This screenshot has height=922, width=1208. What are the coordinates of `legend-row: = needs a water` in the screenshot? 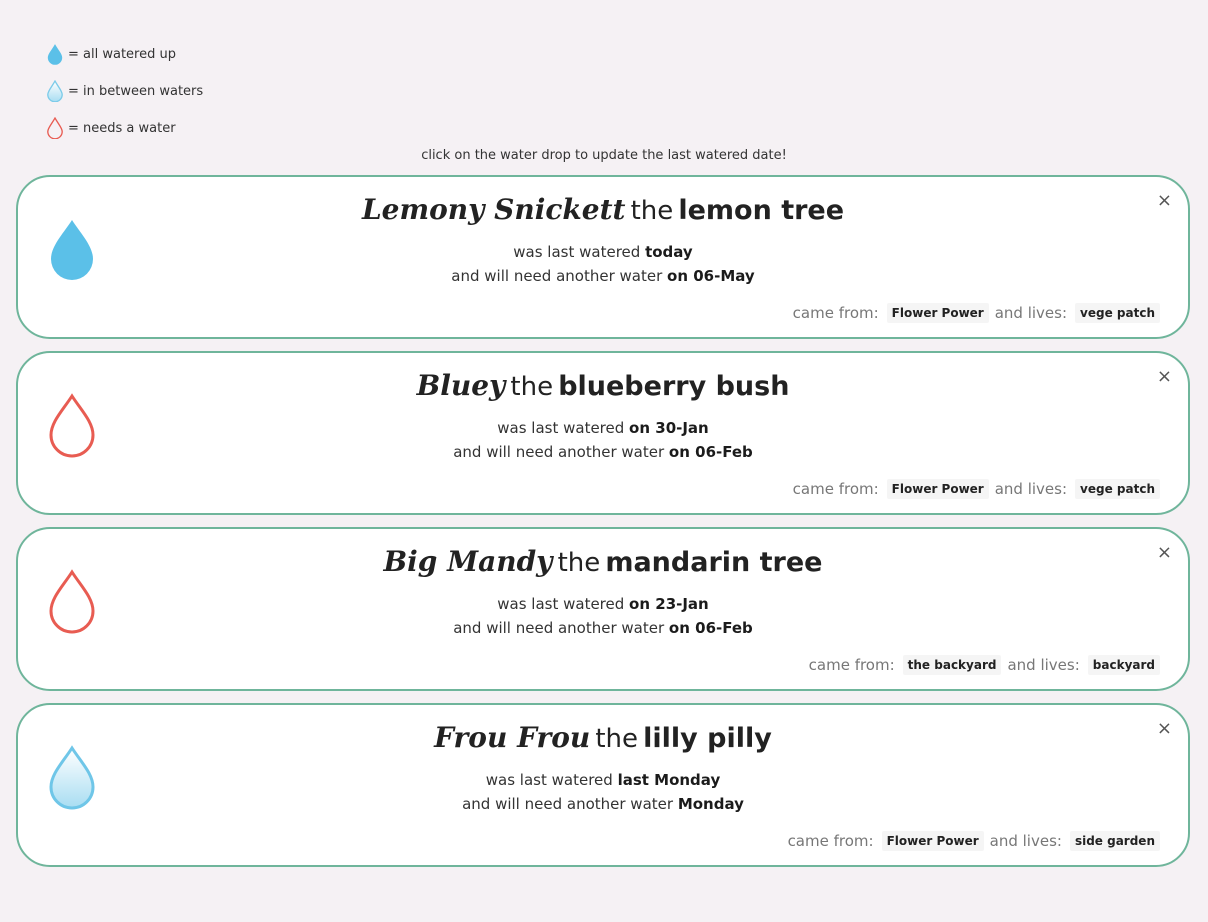 It's located at (124, 128).